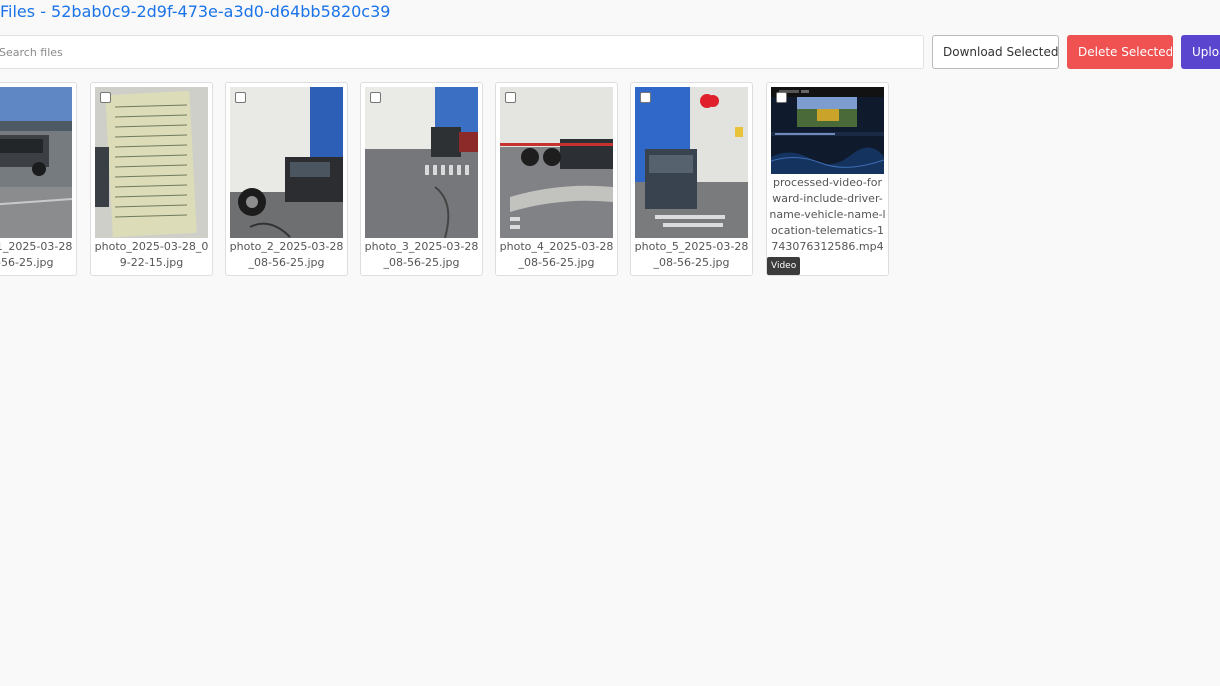 This screenshot has height=686, width=1220. Describe the element at coordinates (462, 52) in the screenshot. I see `search-input` at that location.